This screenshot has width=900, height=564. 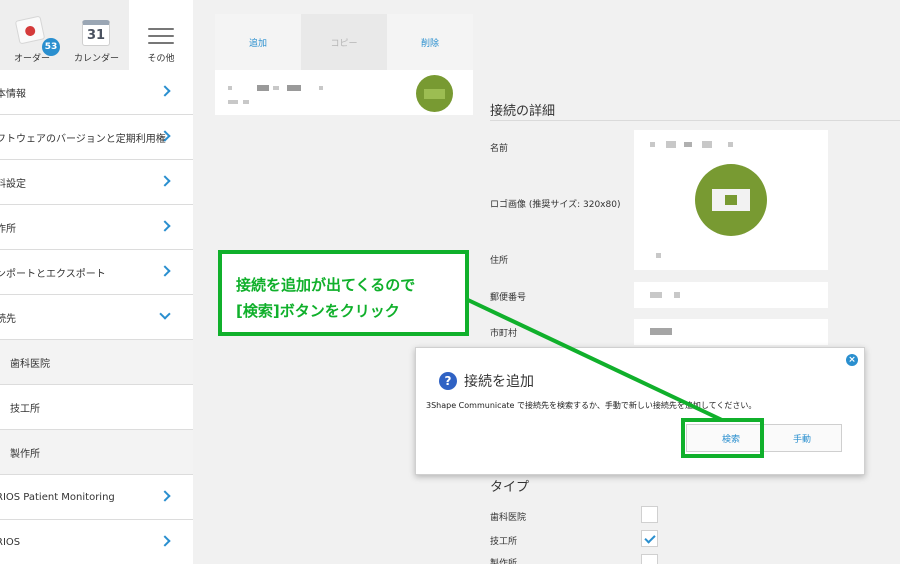 I want to click on tab-calendar: 31 カレンダー, so click(x=96, y=35).